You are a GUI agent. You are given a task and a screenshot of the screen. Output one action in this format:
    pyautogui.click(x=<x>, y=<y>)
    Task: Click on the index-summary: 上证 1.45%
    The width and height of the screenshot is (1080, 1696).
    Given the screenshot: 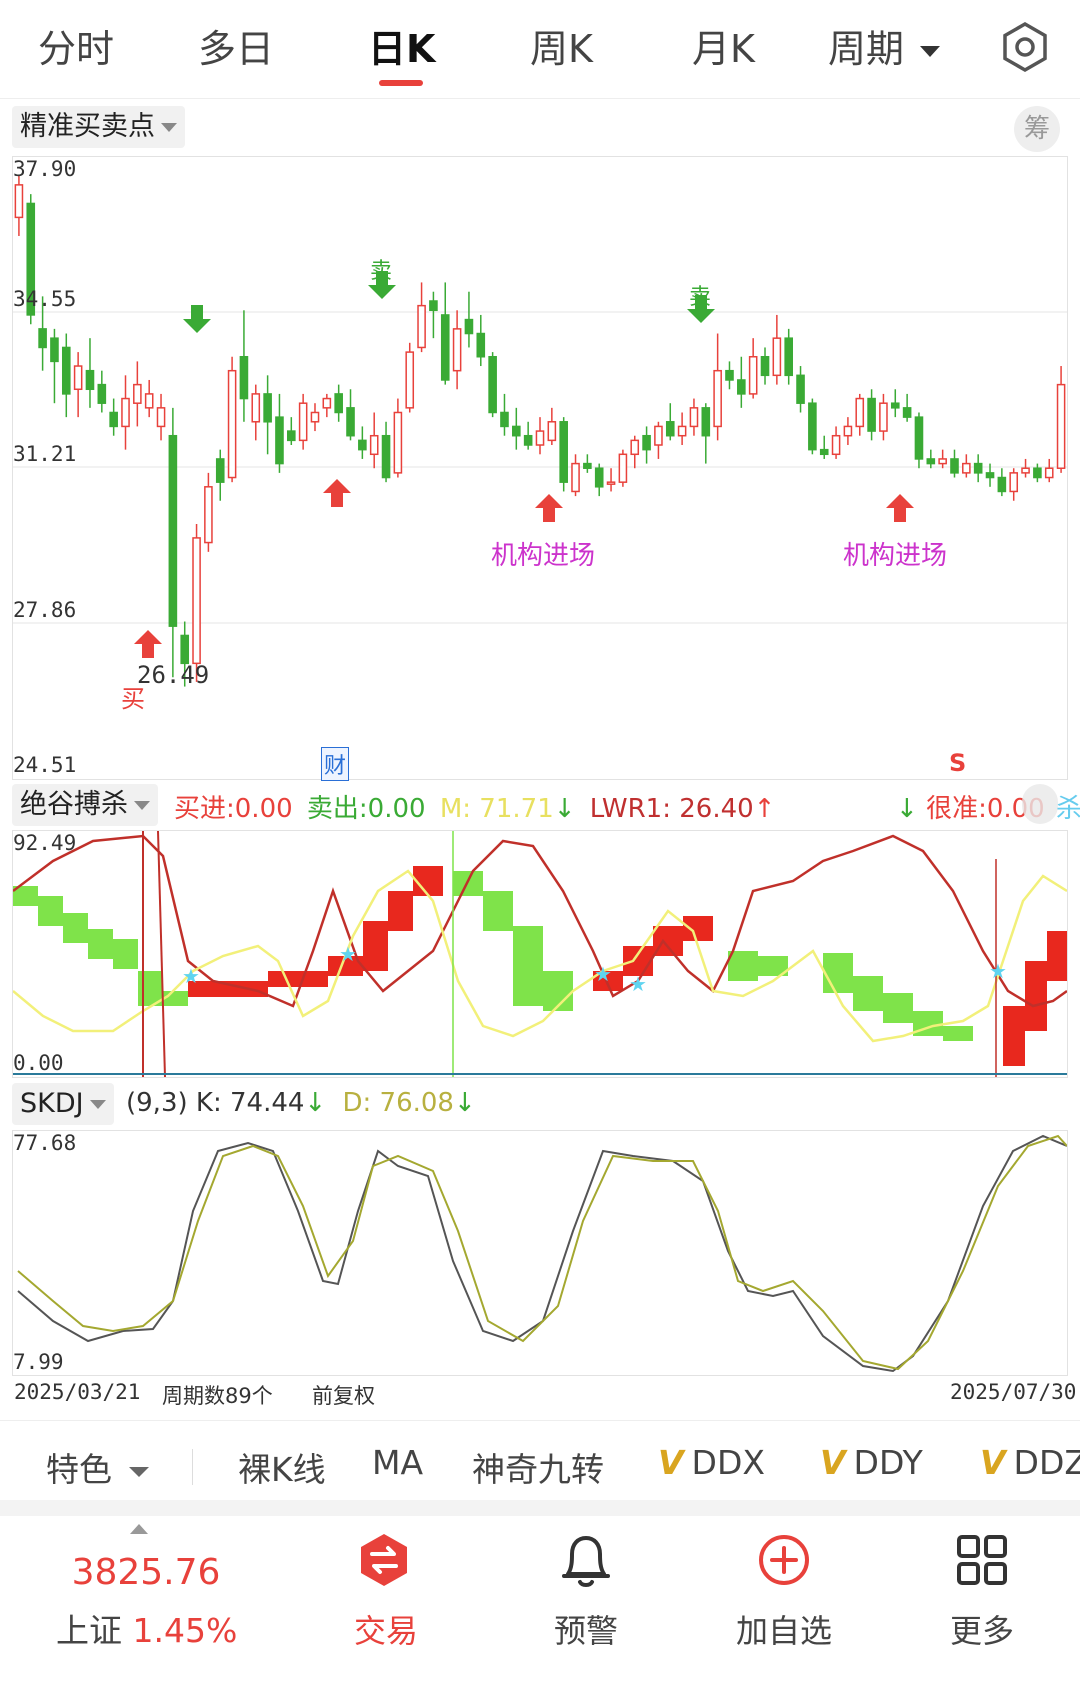 What is the action you would take?
    pyautogui.click(x=146, y=1628)
    